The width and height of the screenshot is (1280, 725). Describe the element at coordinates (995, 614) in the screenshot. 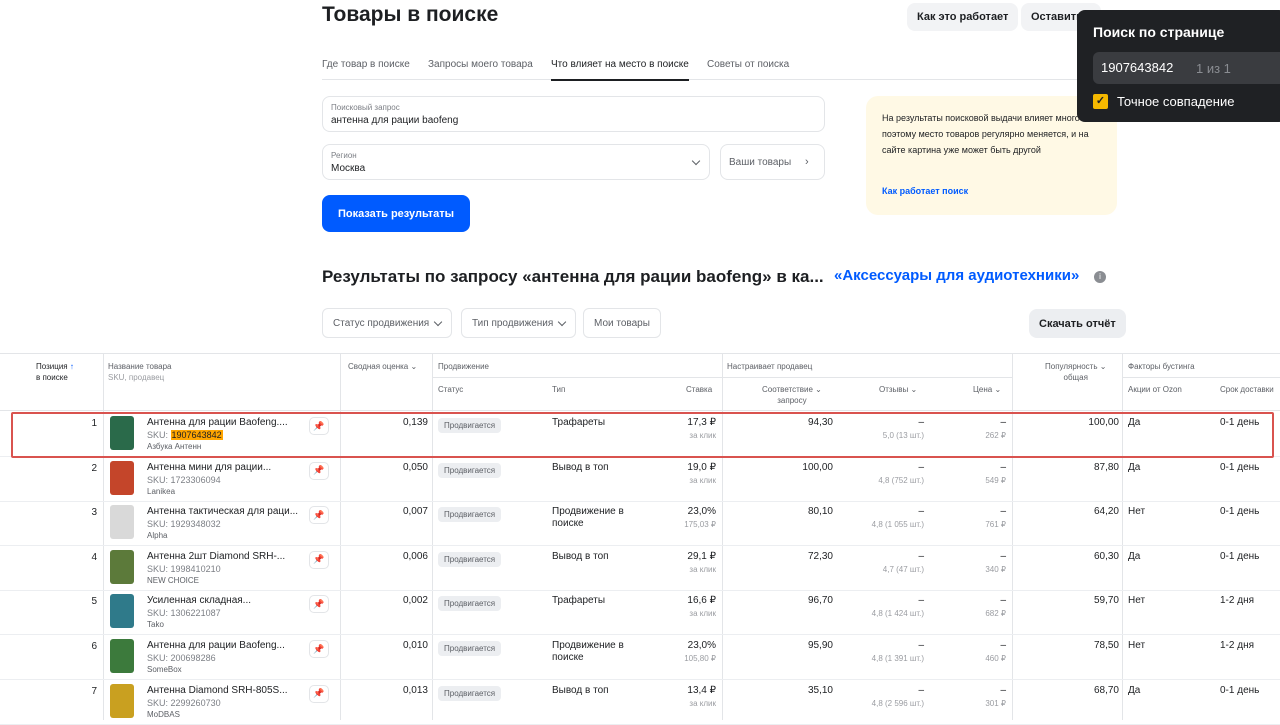

I see `row-price-sub: 682 ₽` at that location.